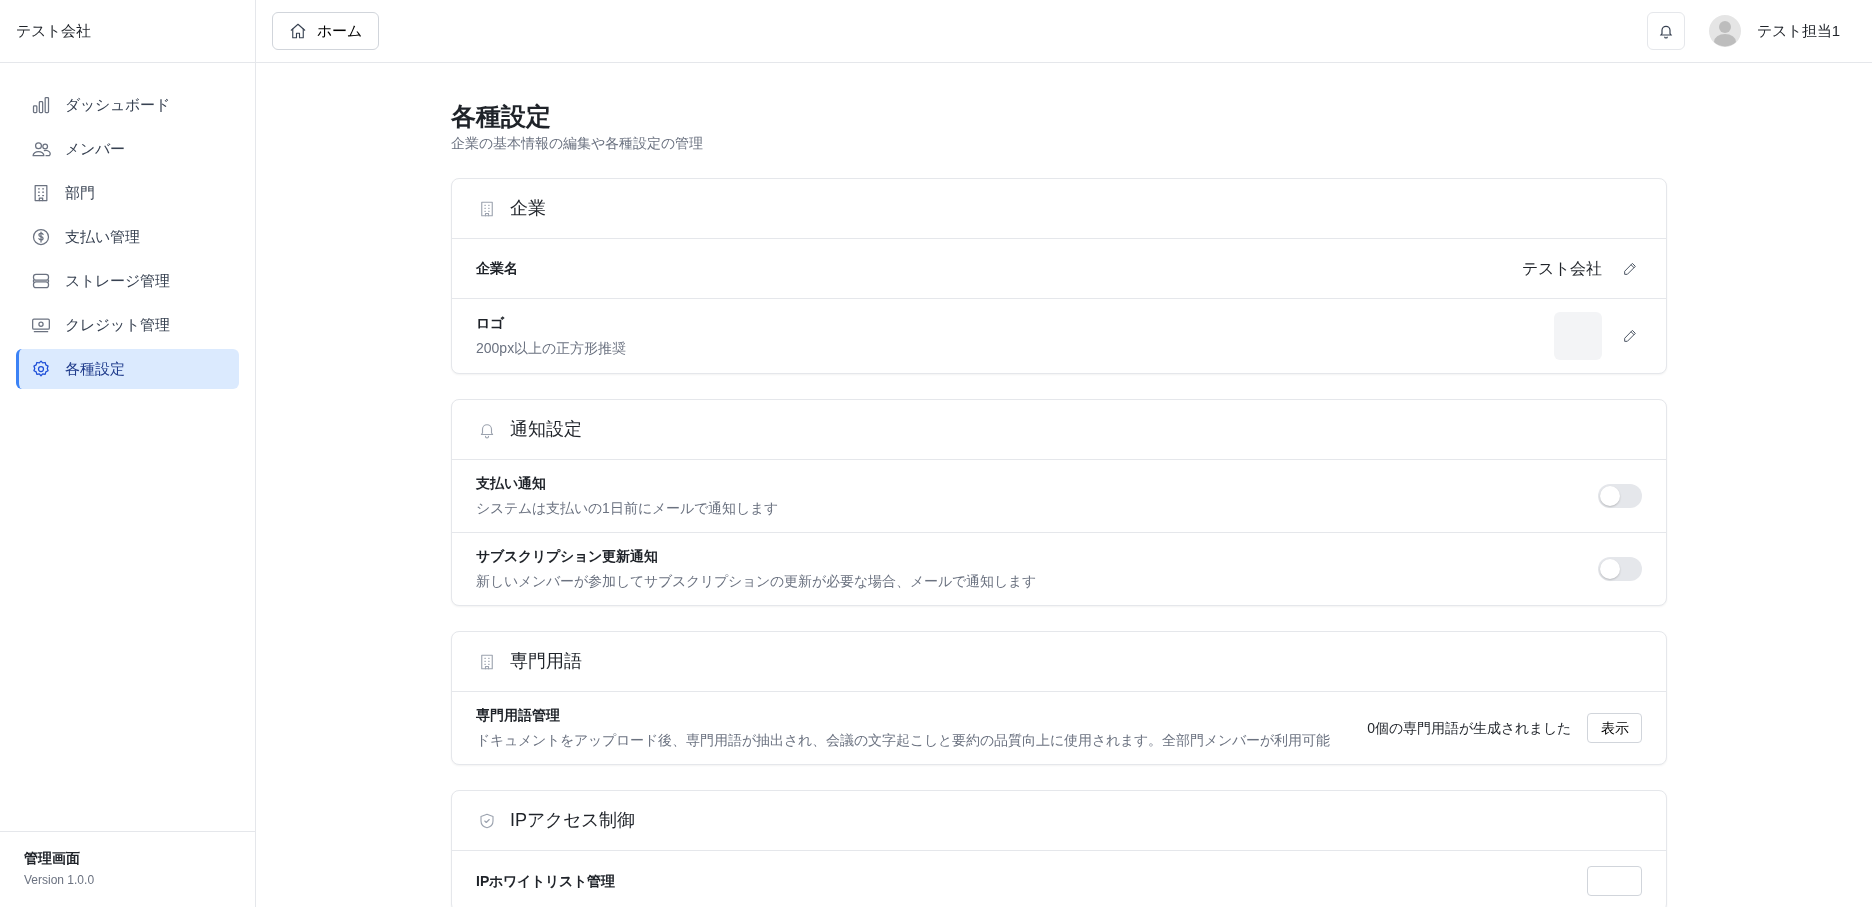 This screenshot has height=907, width=1872. What do you see at coordinates (127, 281) in the screenshot?
I see `nav-item: ストレージ管理` at bounding box center [127, 281].